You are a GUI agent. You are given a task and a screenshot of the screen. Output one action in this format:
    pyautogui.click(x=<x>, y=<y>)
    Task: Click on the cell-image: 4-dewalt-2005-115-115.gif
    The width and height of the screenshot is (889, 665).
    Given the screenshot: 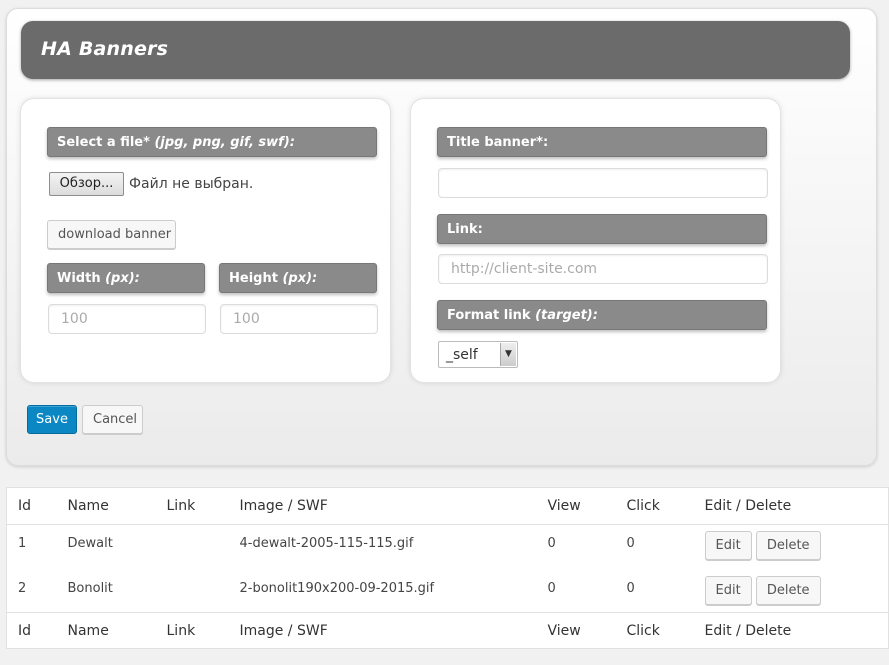 What is the action you would take?
    pyautogui.click(x=326, y=543)
    